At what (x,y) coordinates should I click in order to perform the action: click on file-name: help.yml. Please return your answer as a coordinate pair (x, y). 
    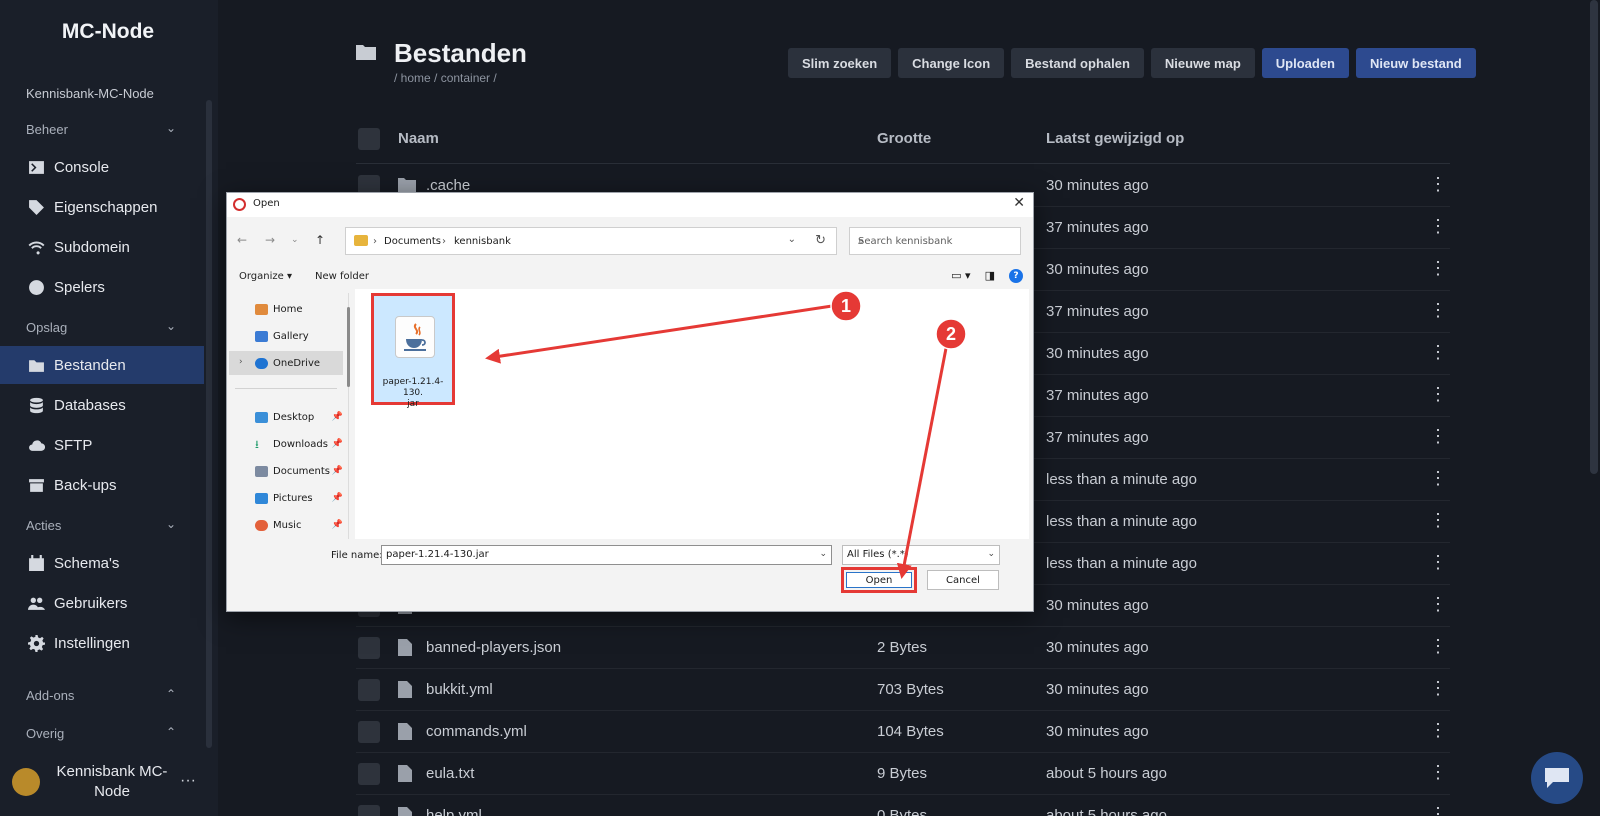
    Looking at the image, I should click on (454, 811).